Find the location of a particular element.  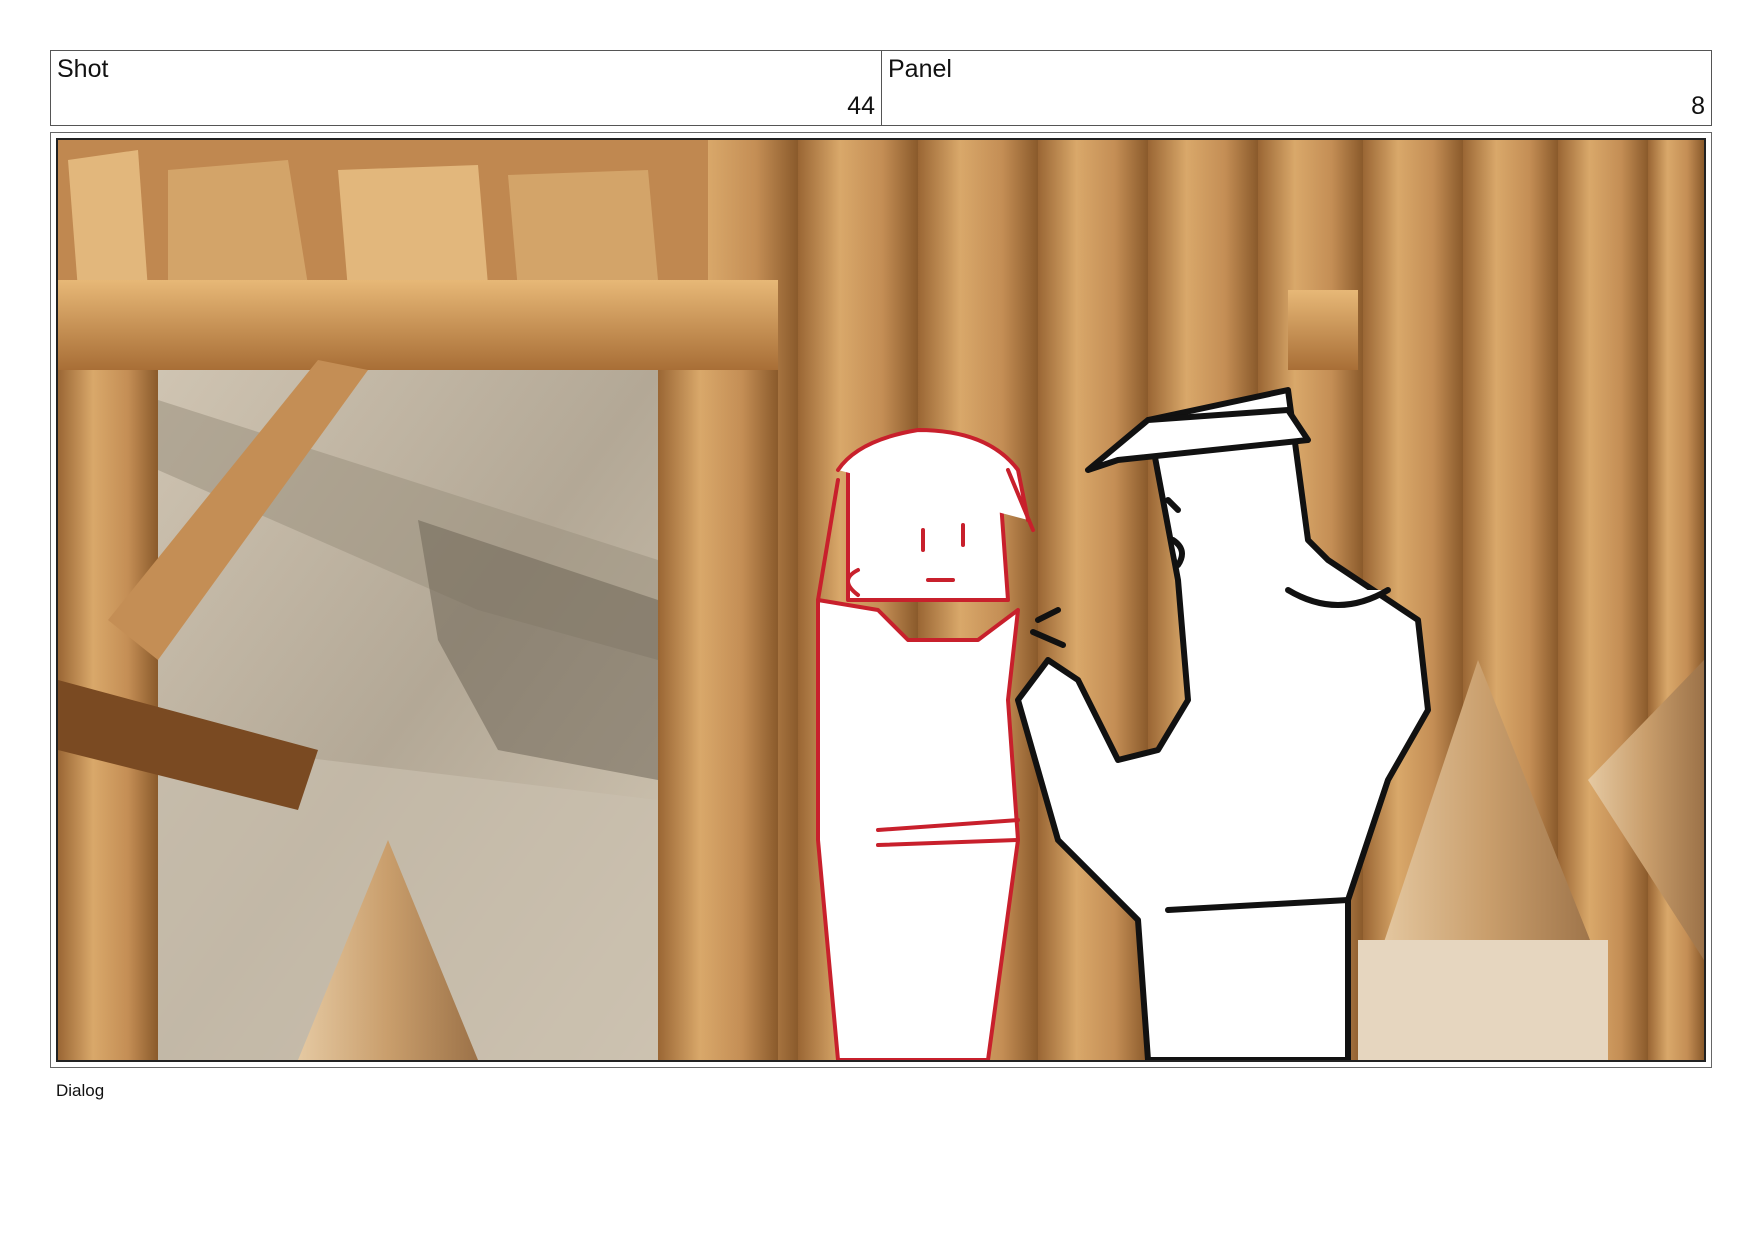

shot-panel-header: Shot 44 Panel 8 is located at coordinates (881, 88).